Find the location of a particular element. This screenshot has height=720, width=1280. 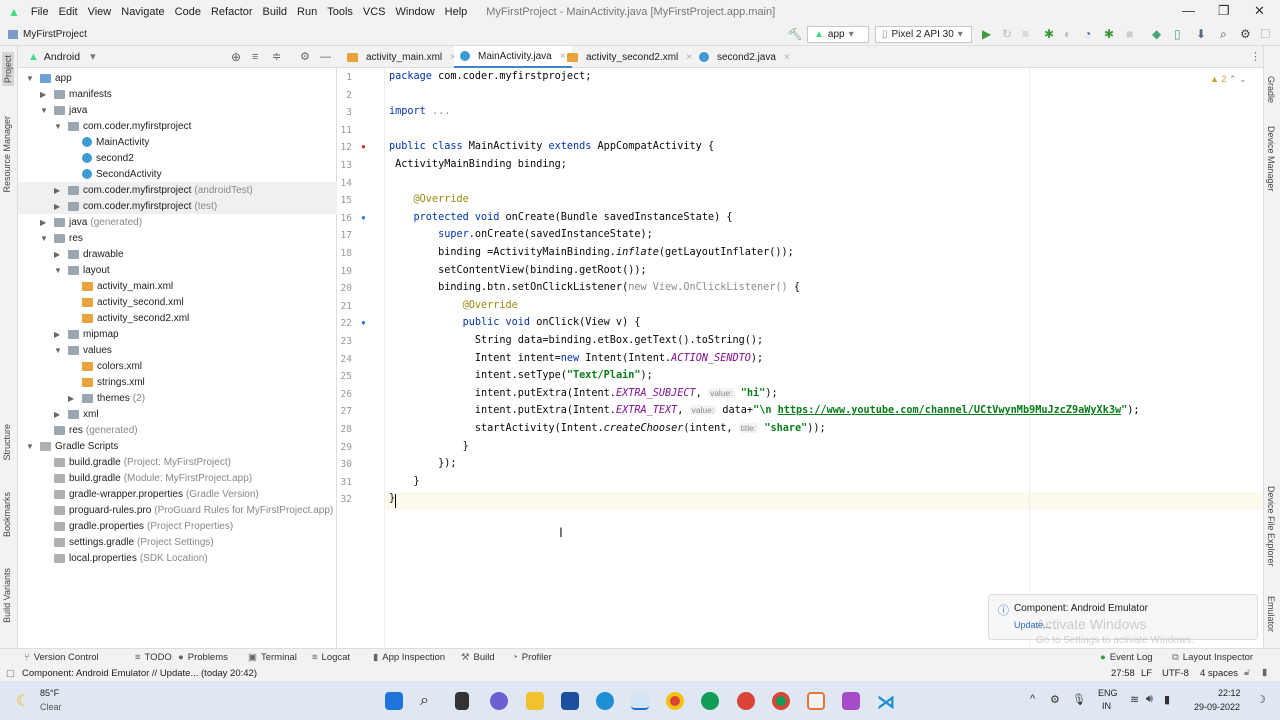

tree-item: ▶ com.coder.myfirstproject (test) is located at coordinates (177, 206).